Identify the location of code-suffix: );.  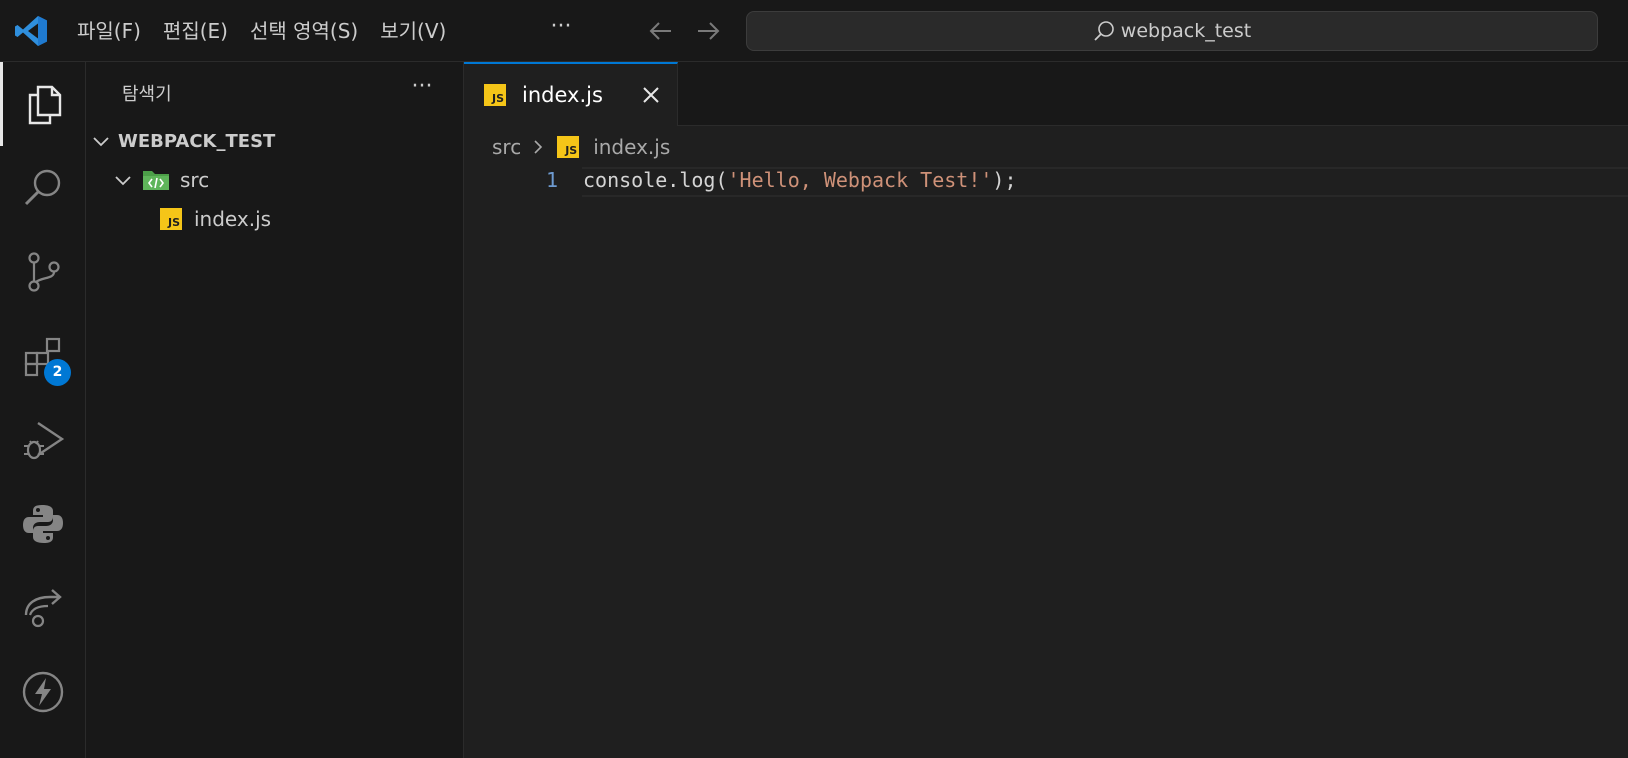
(1004, 180).